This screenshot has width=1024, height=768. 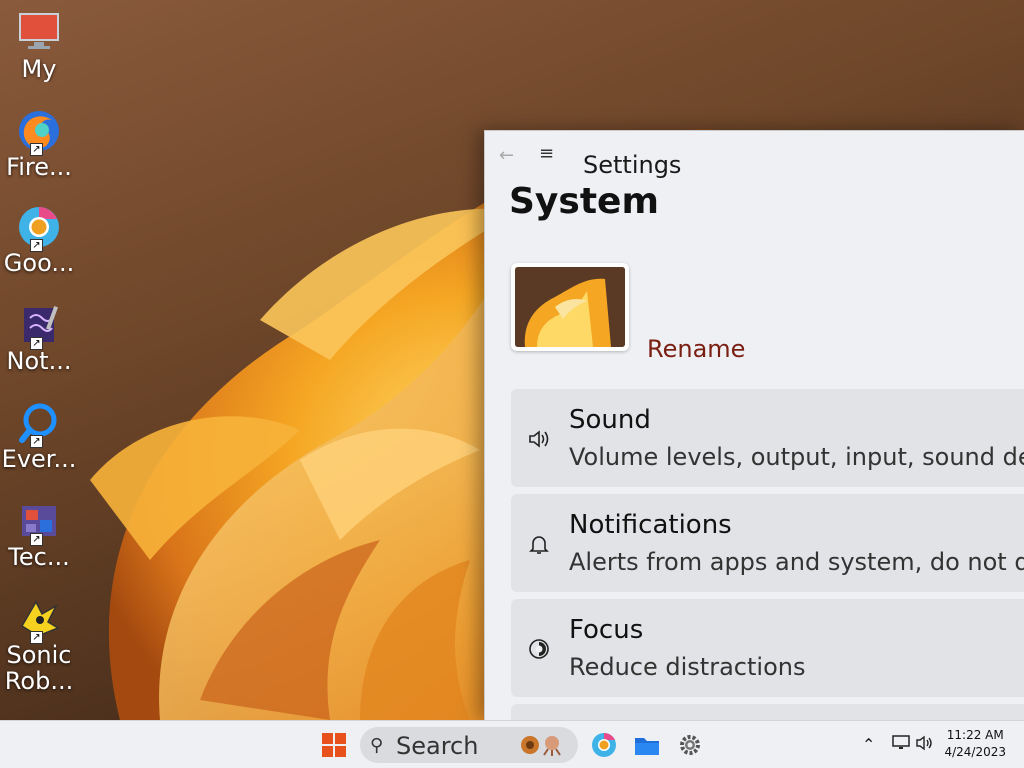 I want to click on network-icon, so click(x=901, y=745).